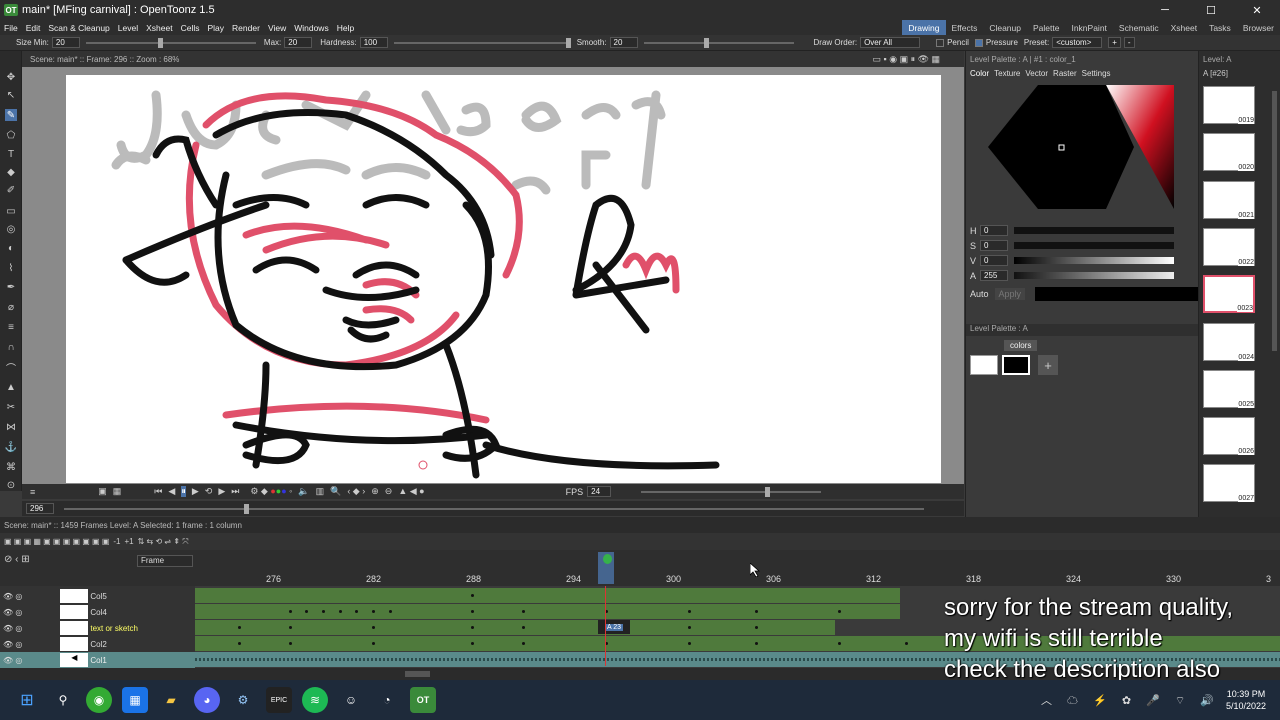  What do you see at coordinates (11, 427) in the screenshot?
I see `skeleton-tool-icon: ⋈` at bounding box center [11, 427].